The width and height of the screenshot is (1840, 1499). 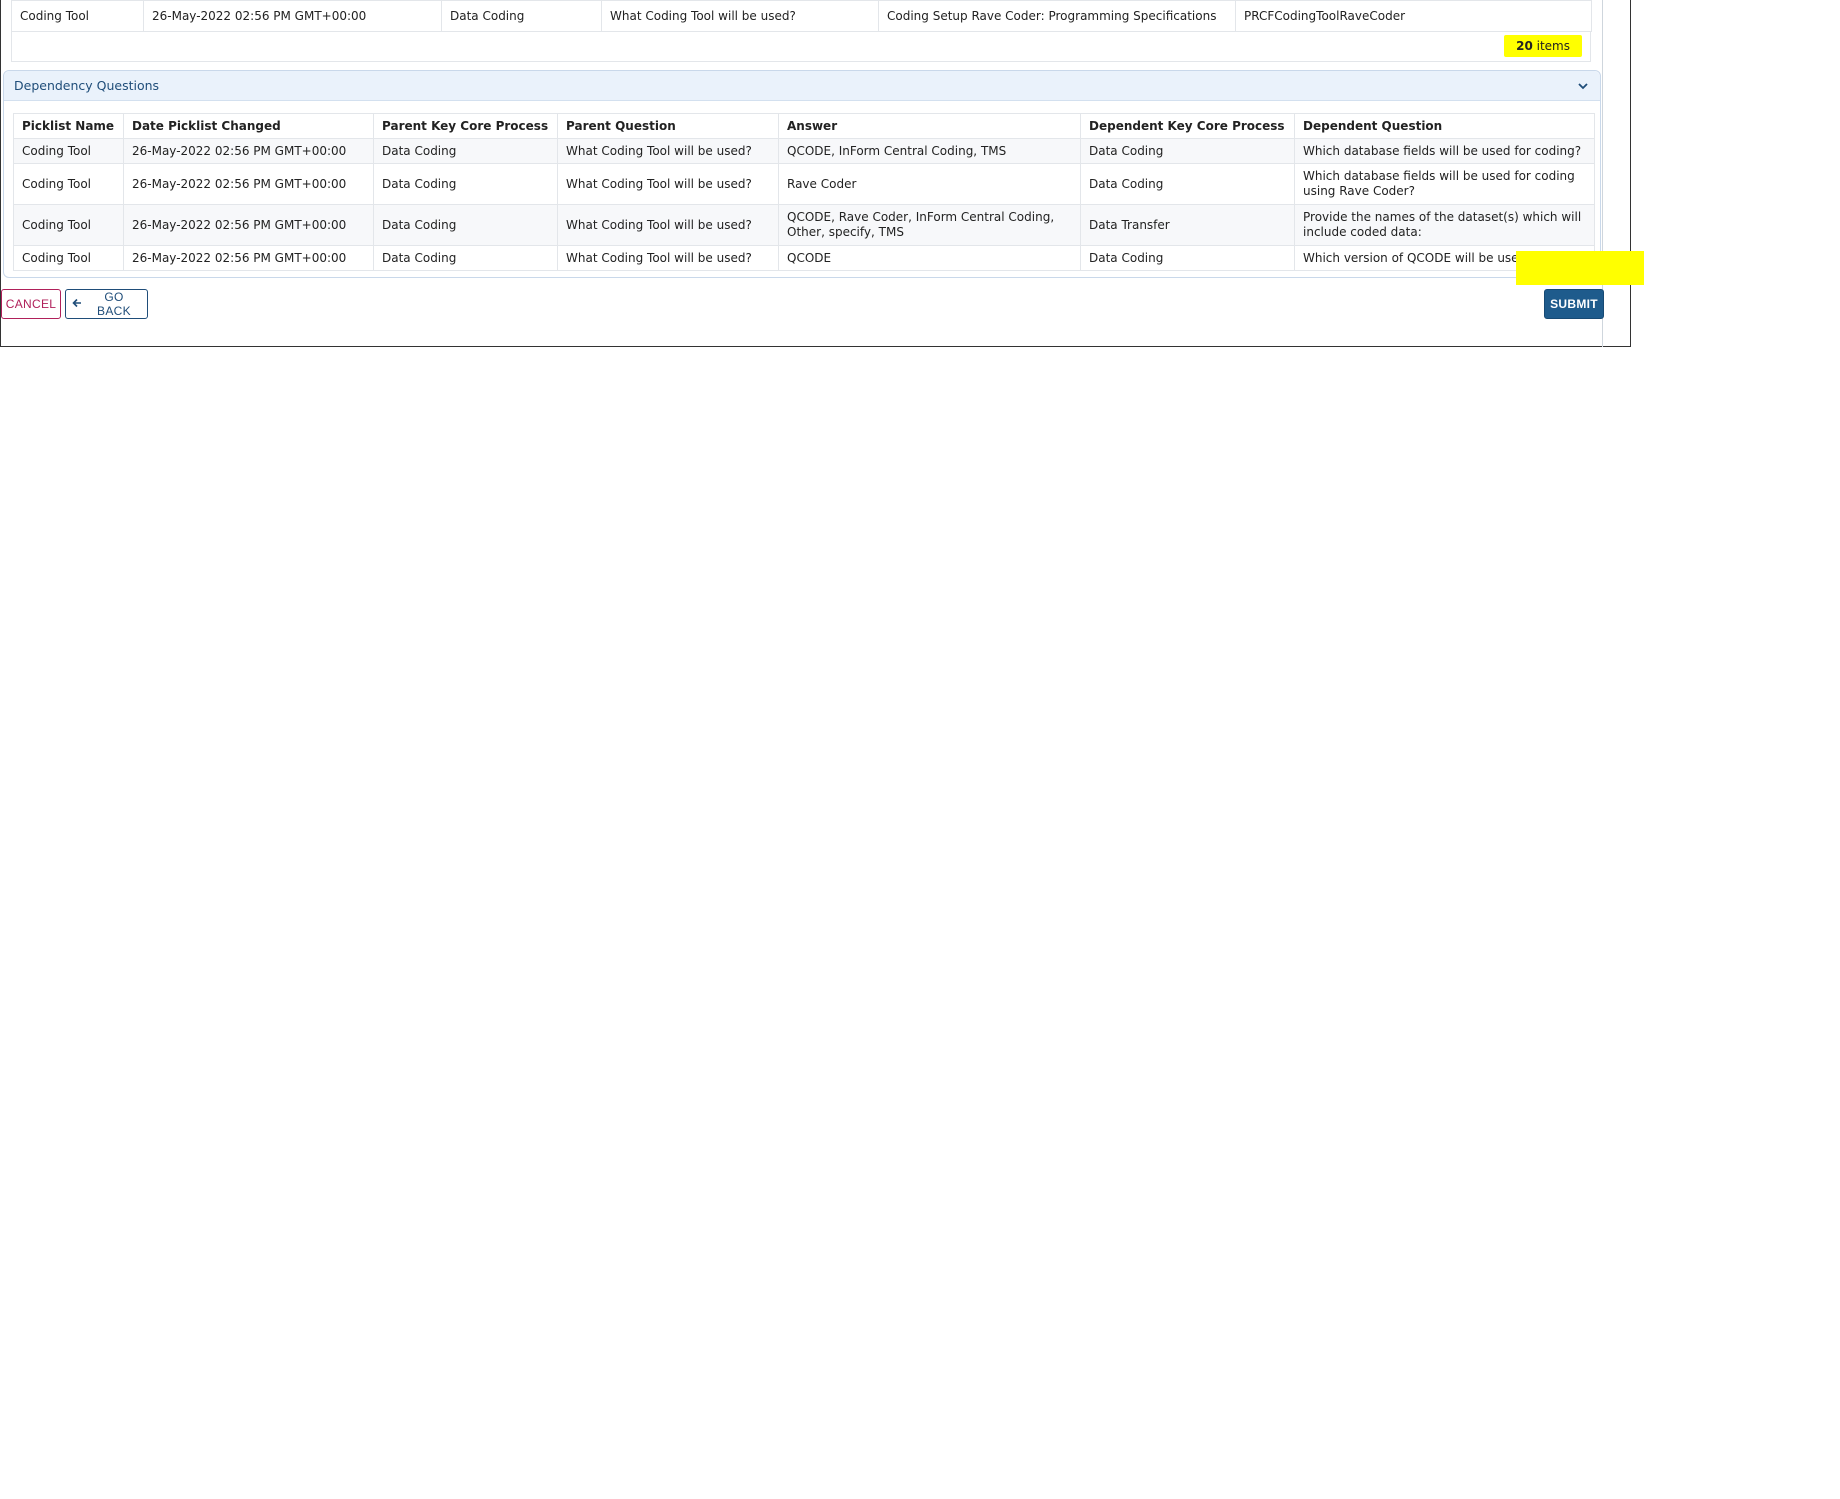 I want to click on go-back-button: GO BACK, so click(x=106, y=304).